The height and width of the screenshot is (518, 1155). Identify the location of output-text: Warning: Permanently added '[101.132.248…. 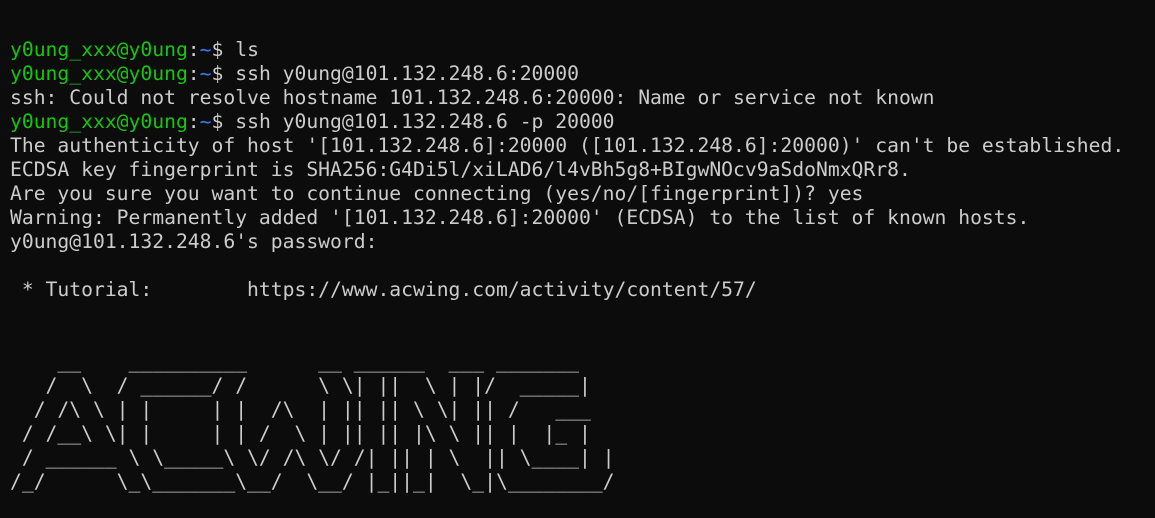
(520, 217).